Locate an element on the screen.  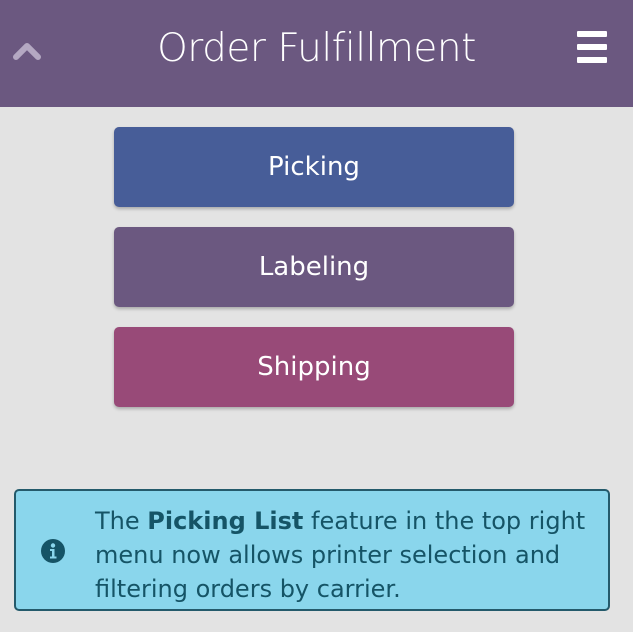
labeling-button: Labeling is located at coordinates (314, 267).